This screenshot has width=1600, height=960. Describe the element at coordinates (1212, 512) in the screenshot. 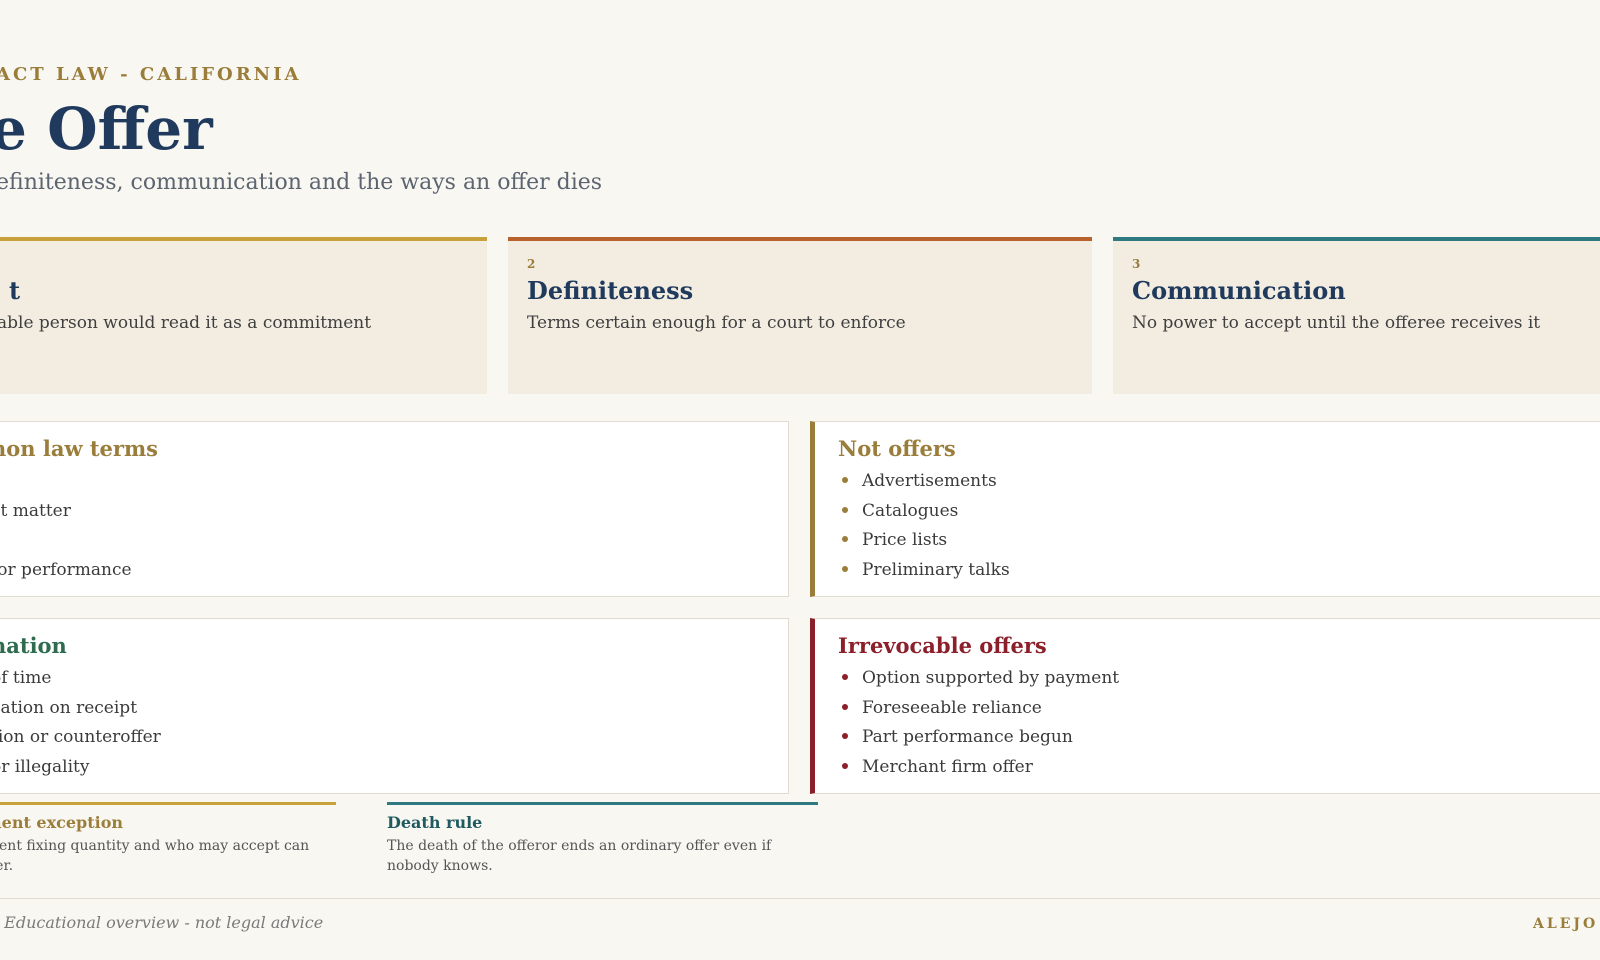

I see `list-item: Catalogues` at that location.